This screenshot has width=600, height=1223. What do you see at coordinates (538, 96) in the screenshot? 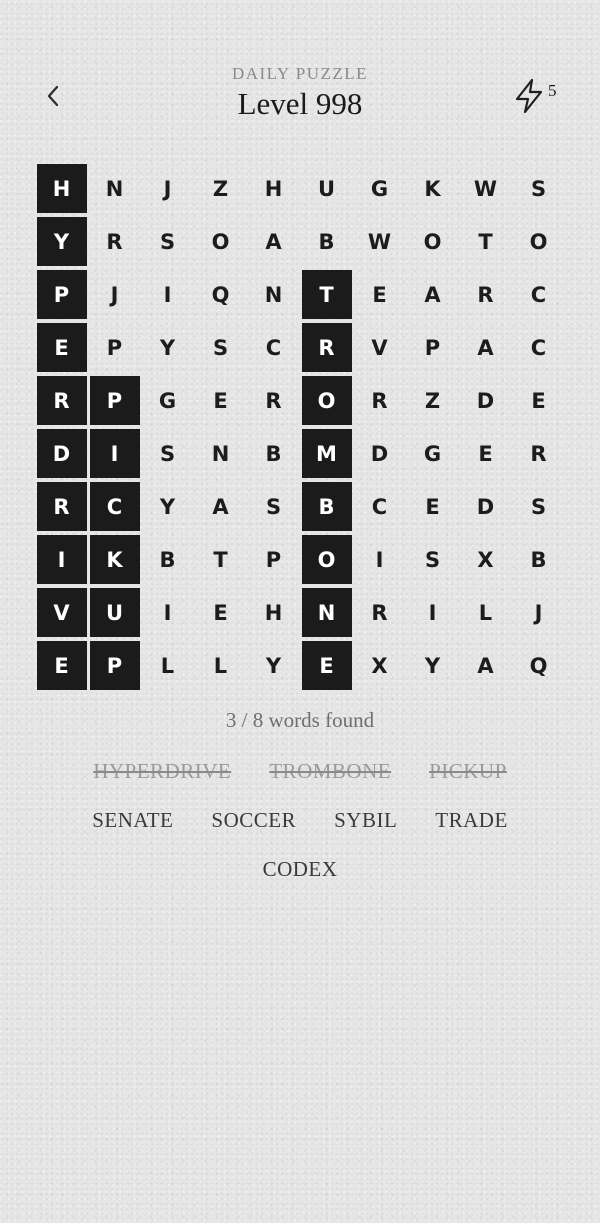
I see `hint-button: 5` at bounding box center [538, 96].